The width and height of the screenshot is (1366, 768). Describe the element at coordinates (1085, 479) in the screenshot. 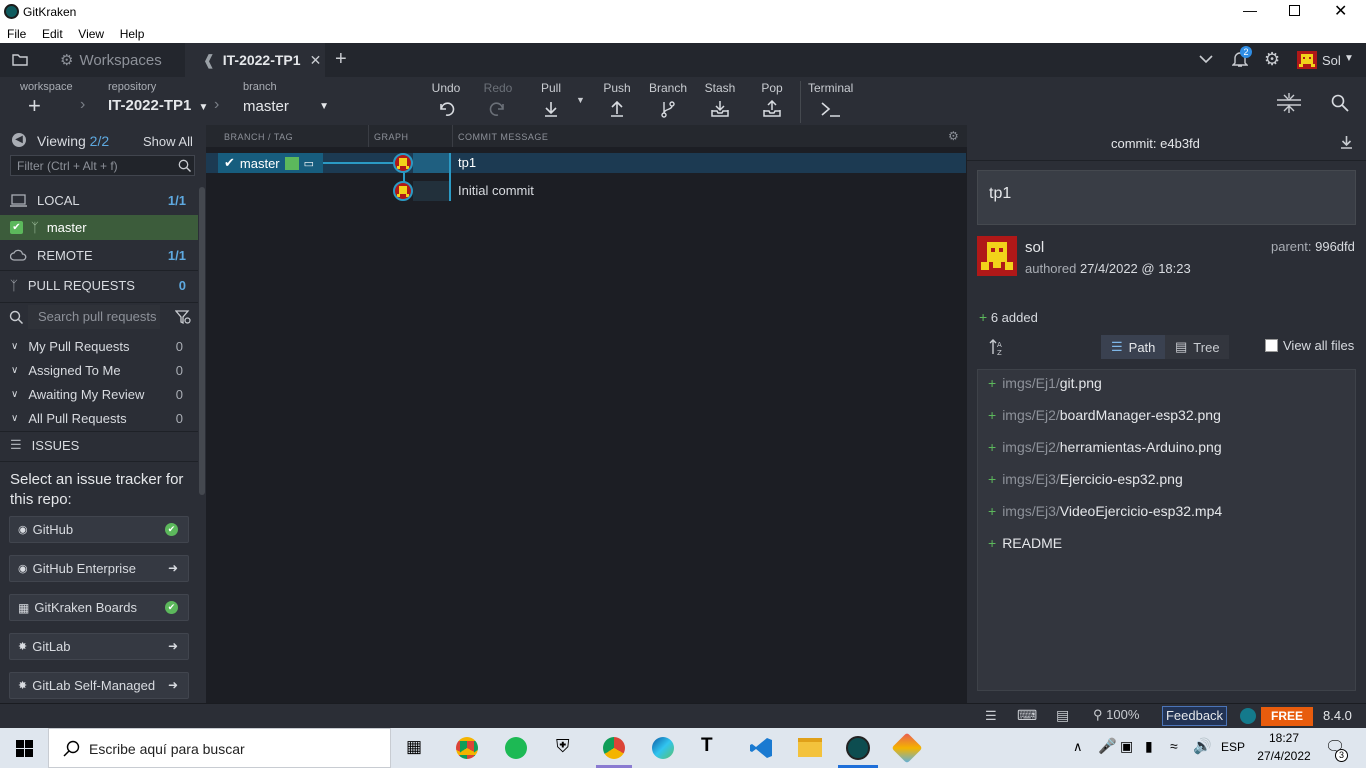

I see `file-item: + imgs/Ej3/Ejercicio-esp32.png` at that location.